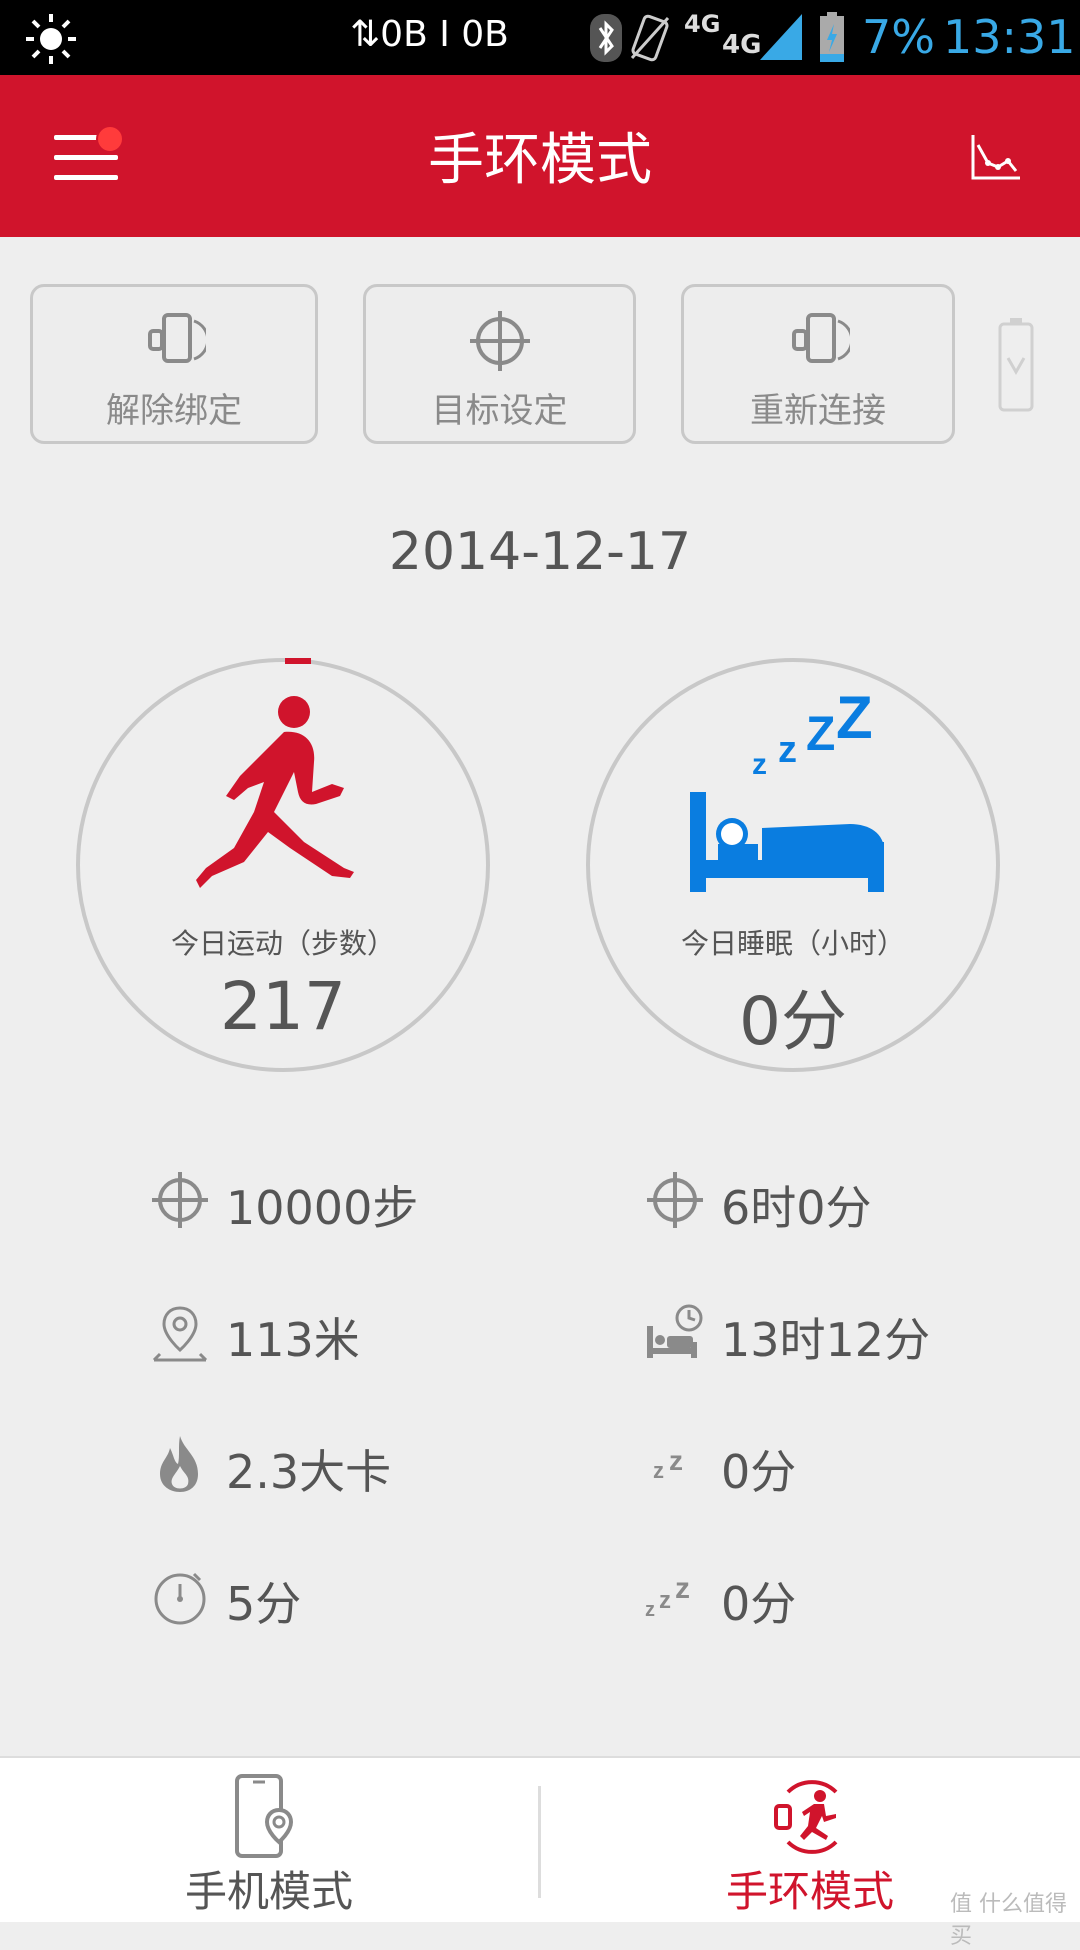 The height and width of the screenshot is (1950, 1080). Describe the element at coordinates (793, 1021) in the screenshot. I see `sleep-duration: 0分` at that location.